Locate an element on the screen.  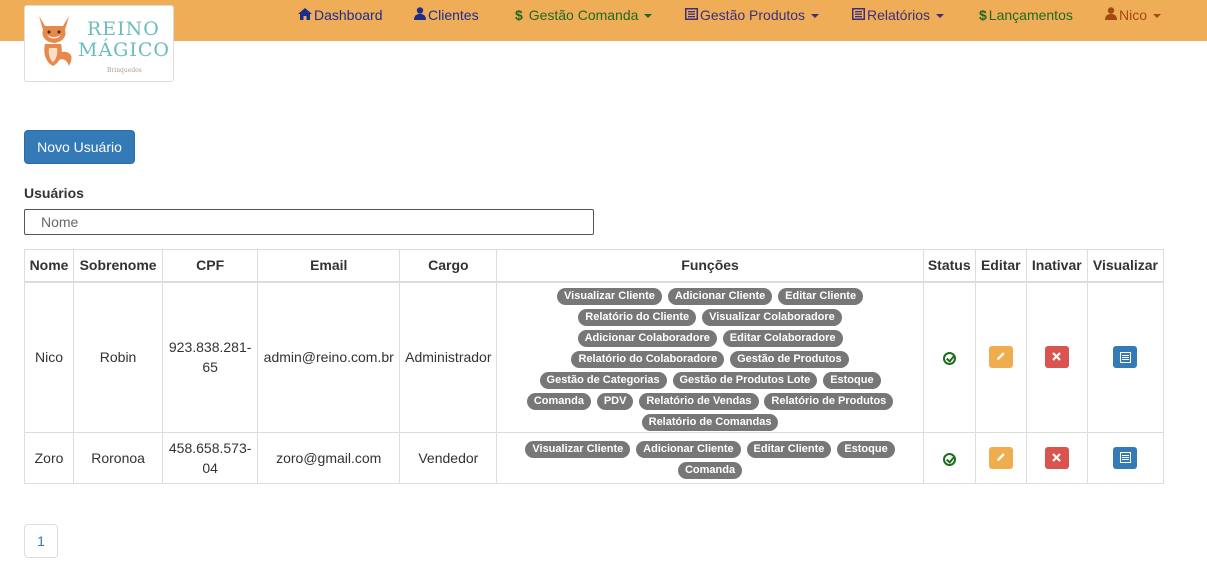
nav-dashboard: Dashboard is located at coordinates (340, 15).